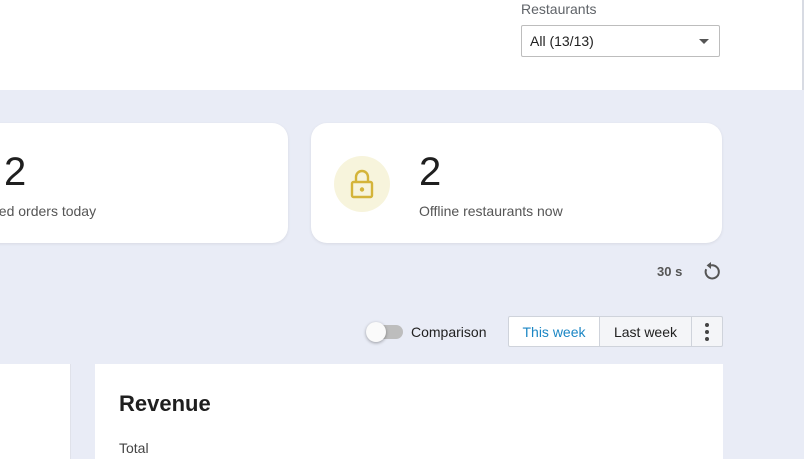 Image resolution: width=804 pixels, height=459 pixels. What do you see at coordinates (645, 331) in the screenshot?
I see `period-last-week-button: Last week` at bounding box center [645, 331].